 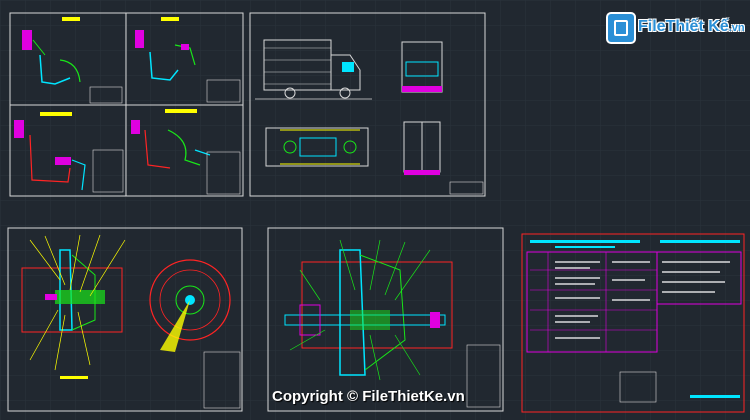 I want to click on copyright-watermark: Copyright © FileThietKe.vn, so click(x=368, y=396).